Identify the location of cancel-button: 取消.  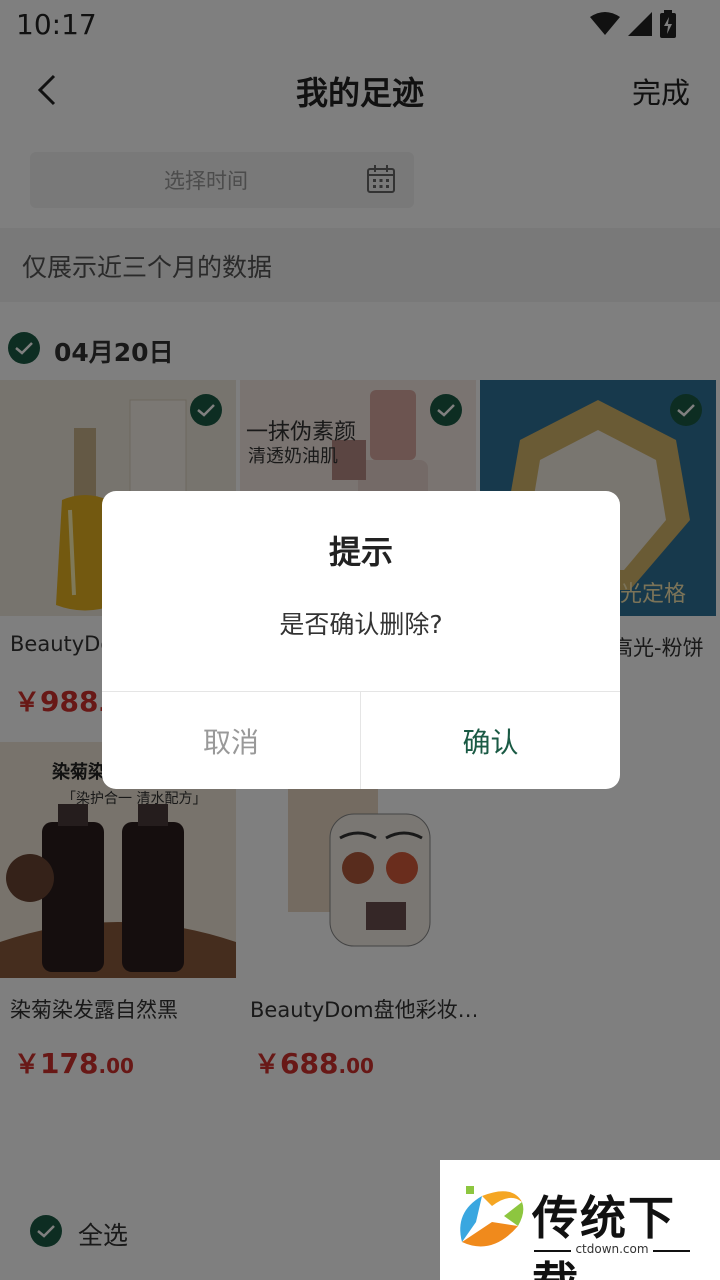
(231, 740).